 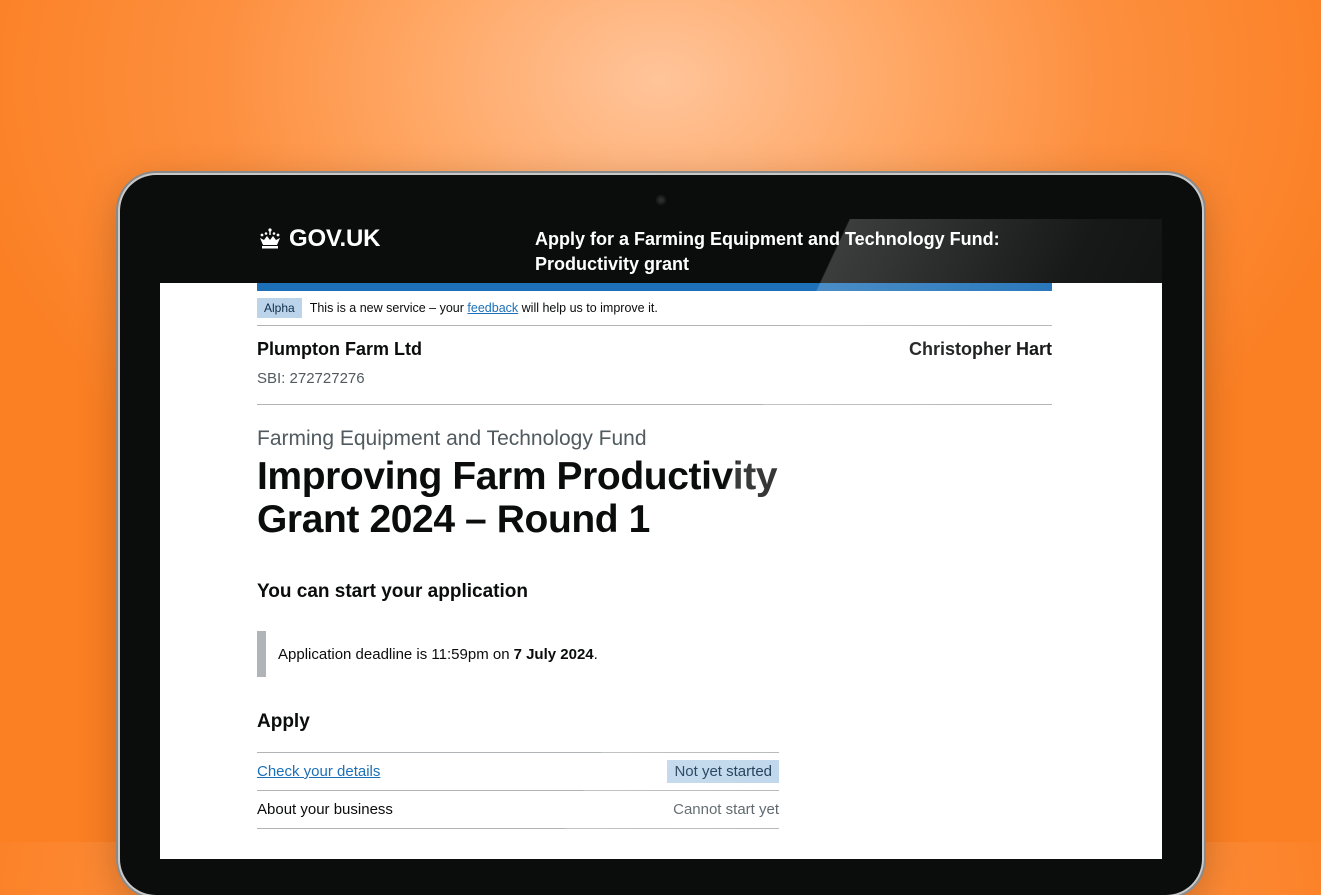 I want to click on status-heading: You can start your application, so click(x=392, y=591).